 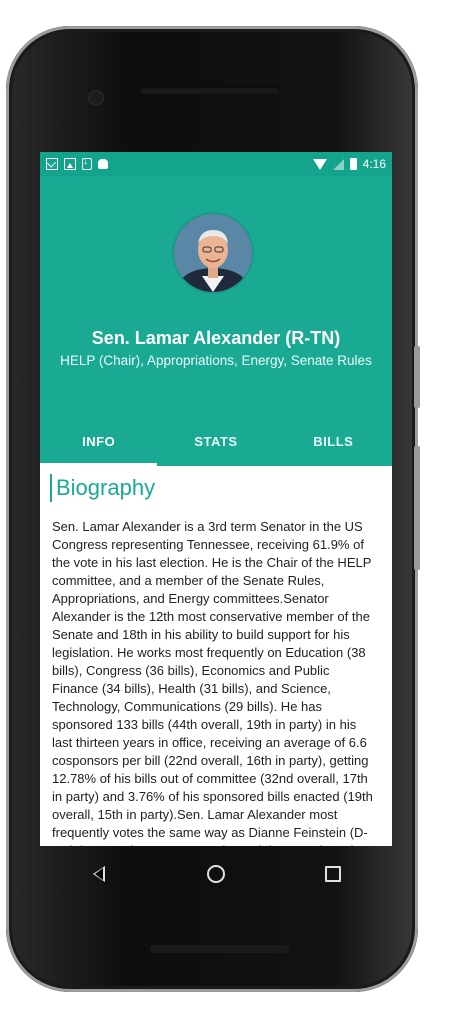 What do you see at coordinates (210, 90) in the screenshot?
I see `earpiece-speaker` at bounding box center [210, 90].